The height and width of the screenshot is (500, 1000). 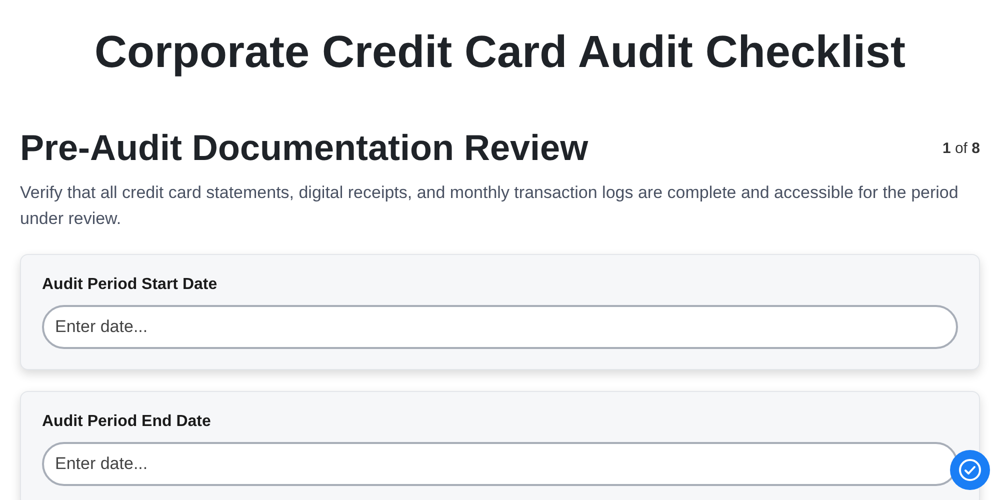 What do you see at coordinates (961, 148) in the screenshot?
I see `page-counter: 1 of 8` at bounding box center [961, 148].